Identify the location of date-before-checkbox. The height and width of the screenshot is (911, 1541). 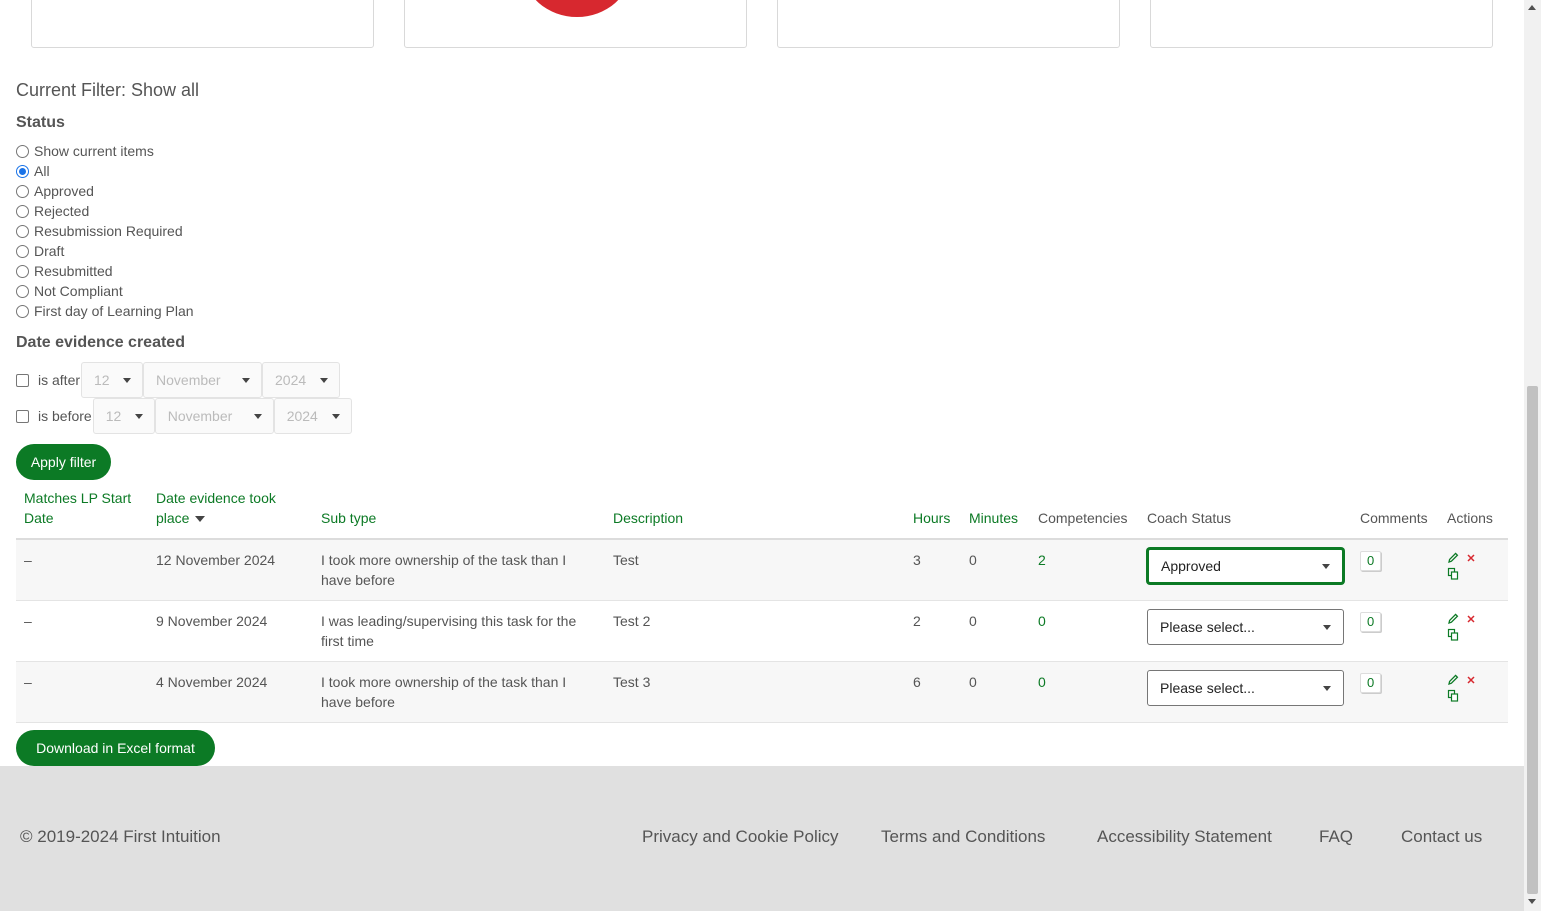
(22, 416).